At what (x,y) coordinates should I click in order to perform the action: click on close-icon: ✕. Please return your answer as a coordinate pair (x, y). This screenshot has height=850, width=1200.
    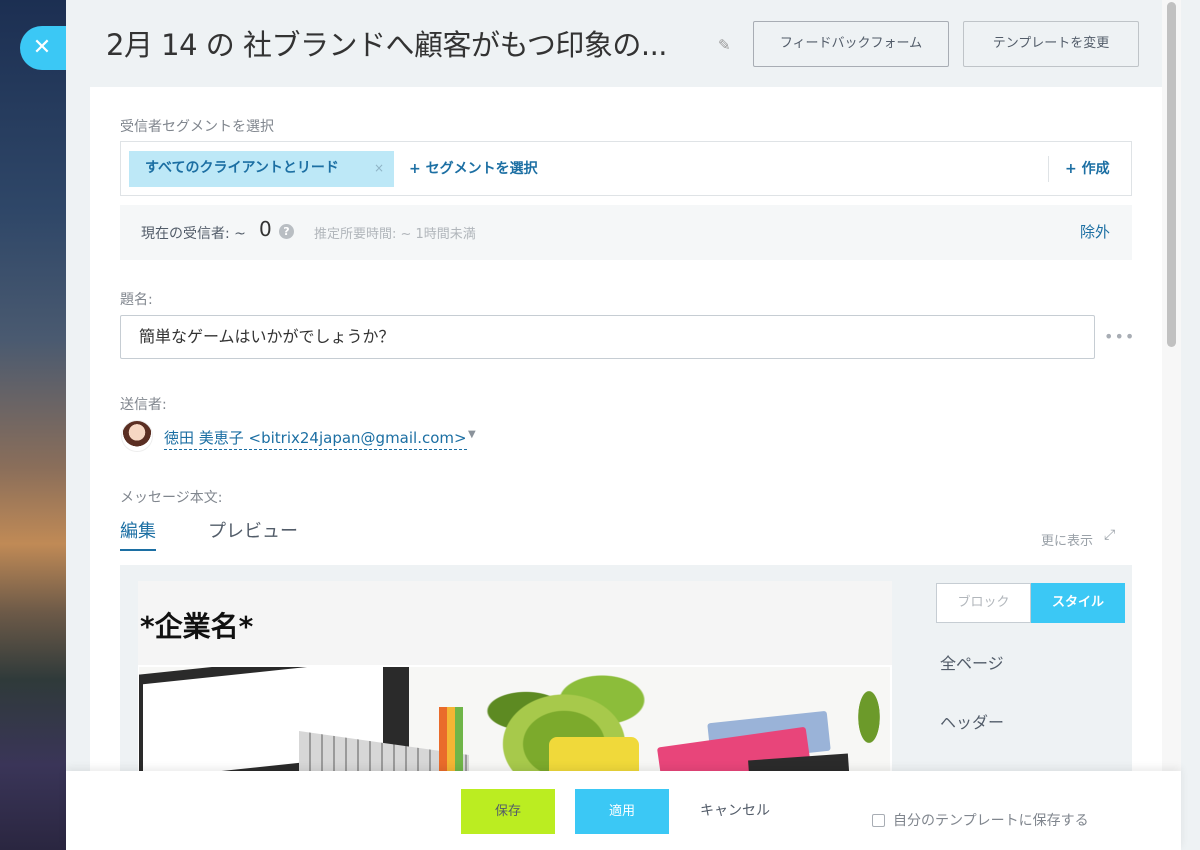
    Looking at the image, I should click on (42, 47).